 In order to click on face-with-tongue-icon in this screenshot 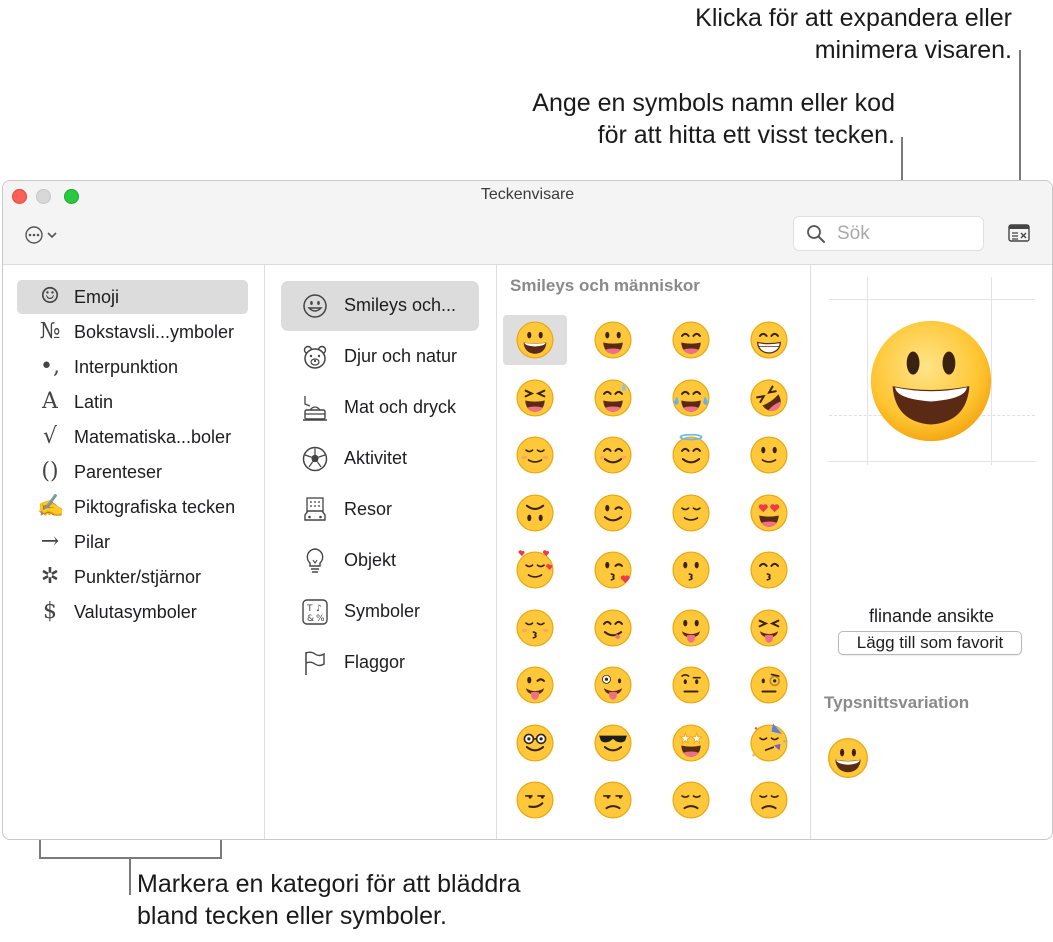, I will do `click(691, 627)`.